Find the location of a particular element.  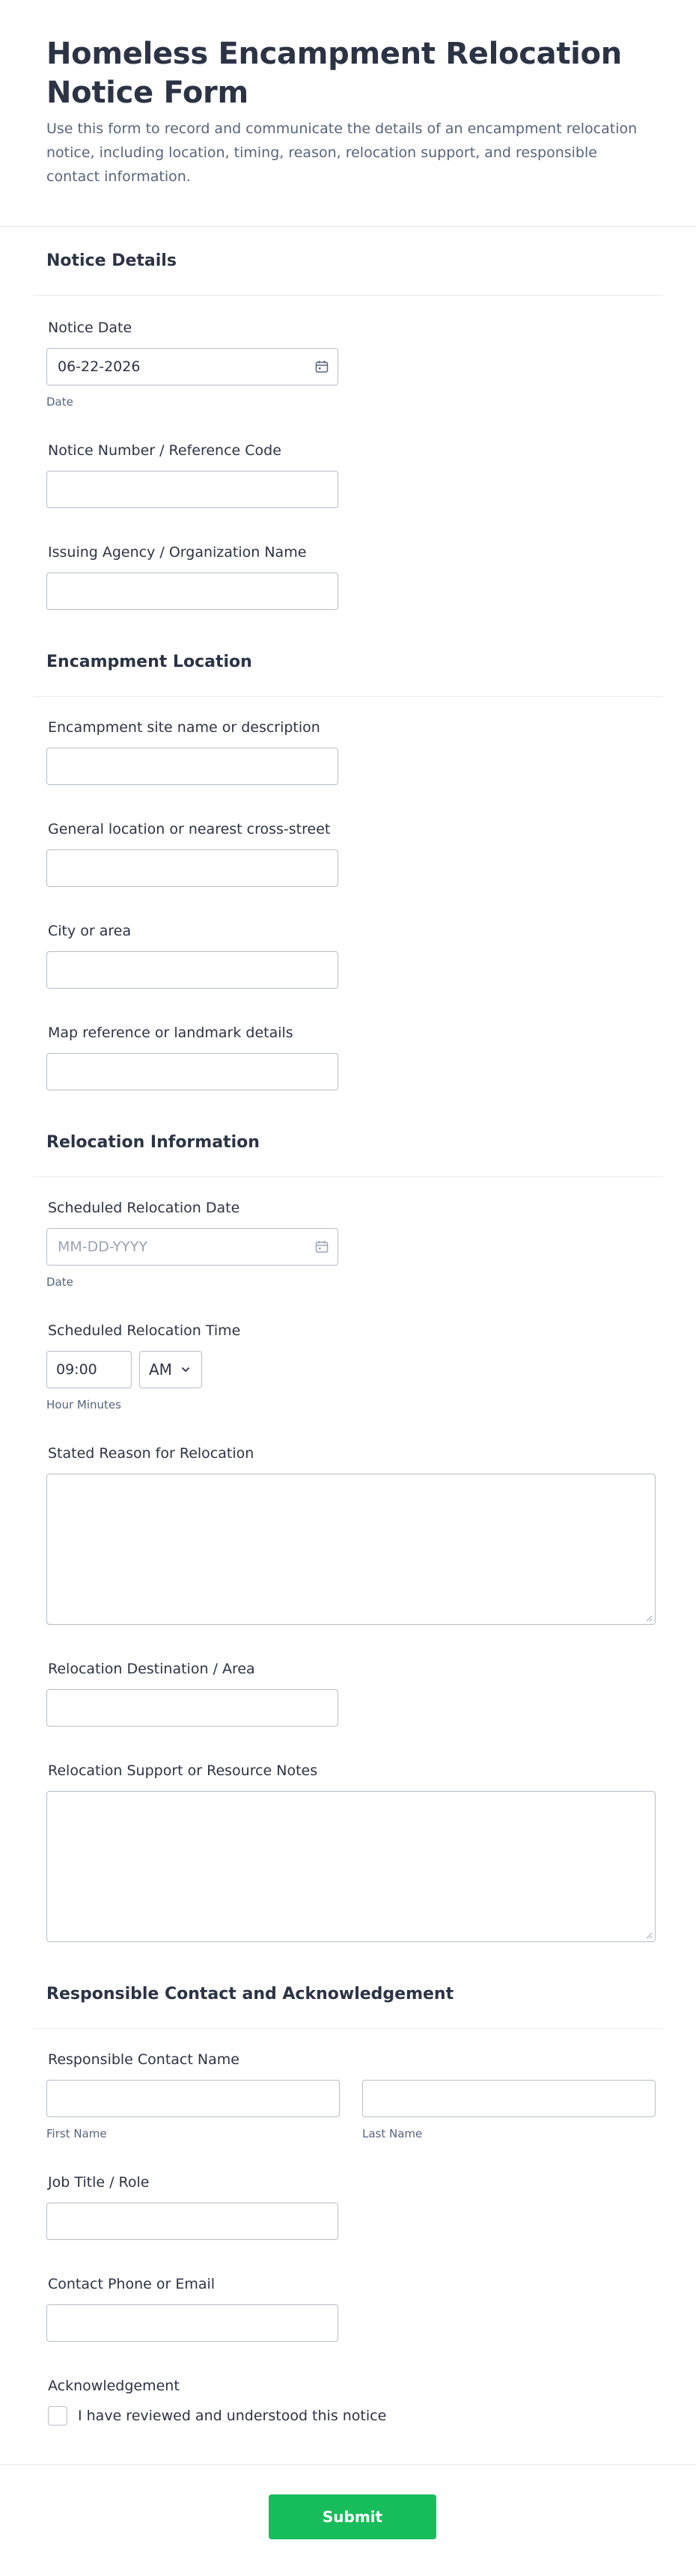

field-notice-number: Notice Number / Reference Code is located at coordinates (348, 473).